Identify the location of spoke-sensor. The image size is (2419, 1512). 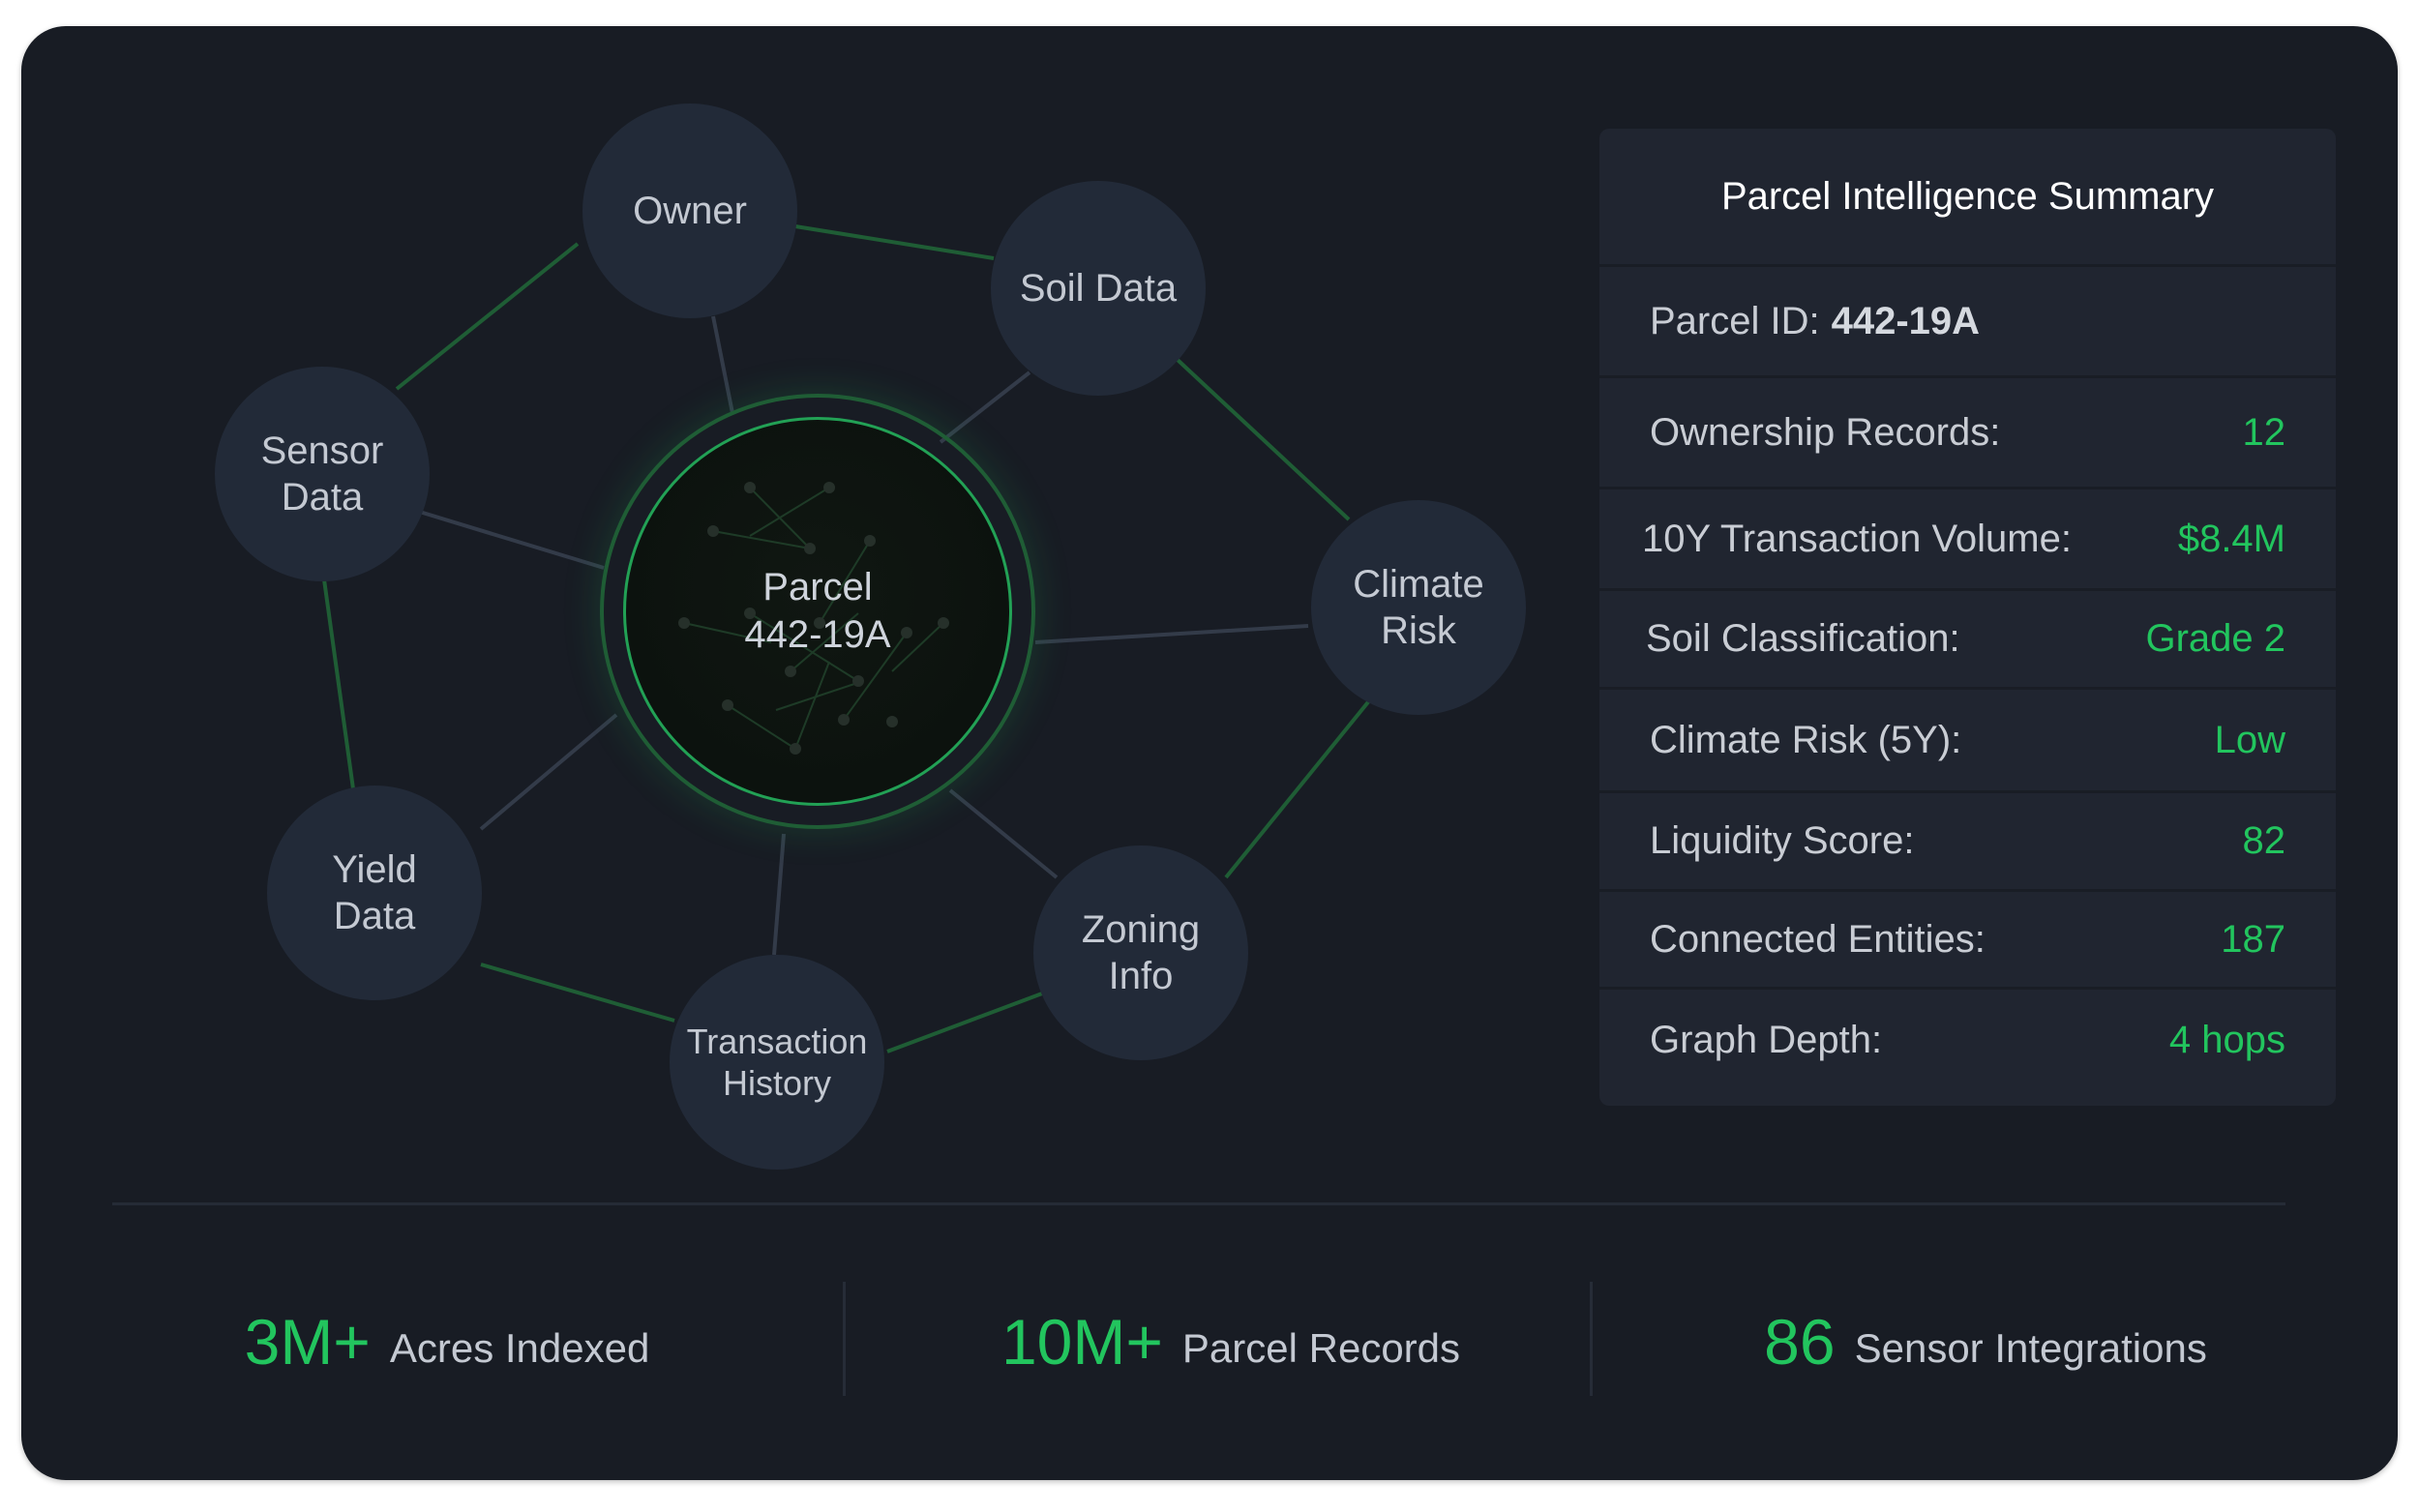
(508, 539).